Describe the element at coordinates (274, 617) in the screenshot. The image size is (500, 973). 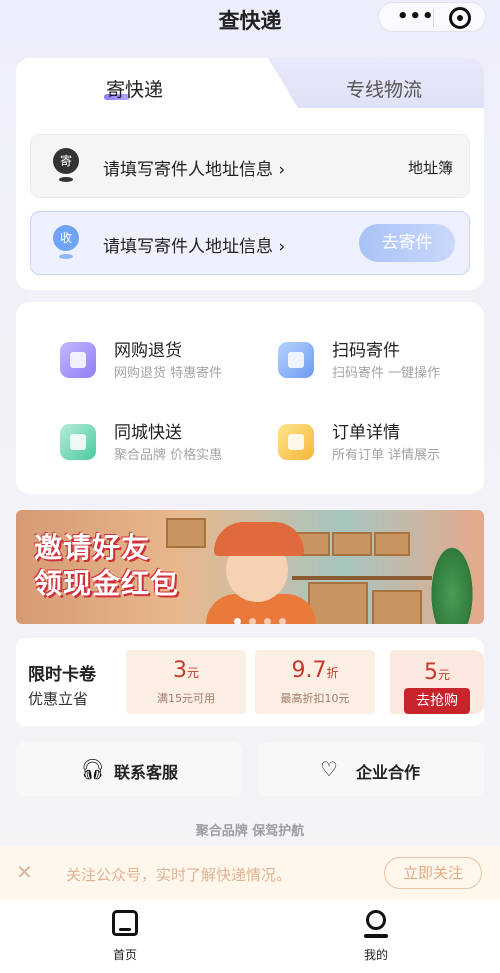
I see `banner-pagination` at that location.